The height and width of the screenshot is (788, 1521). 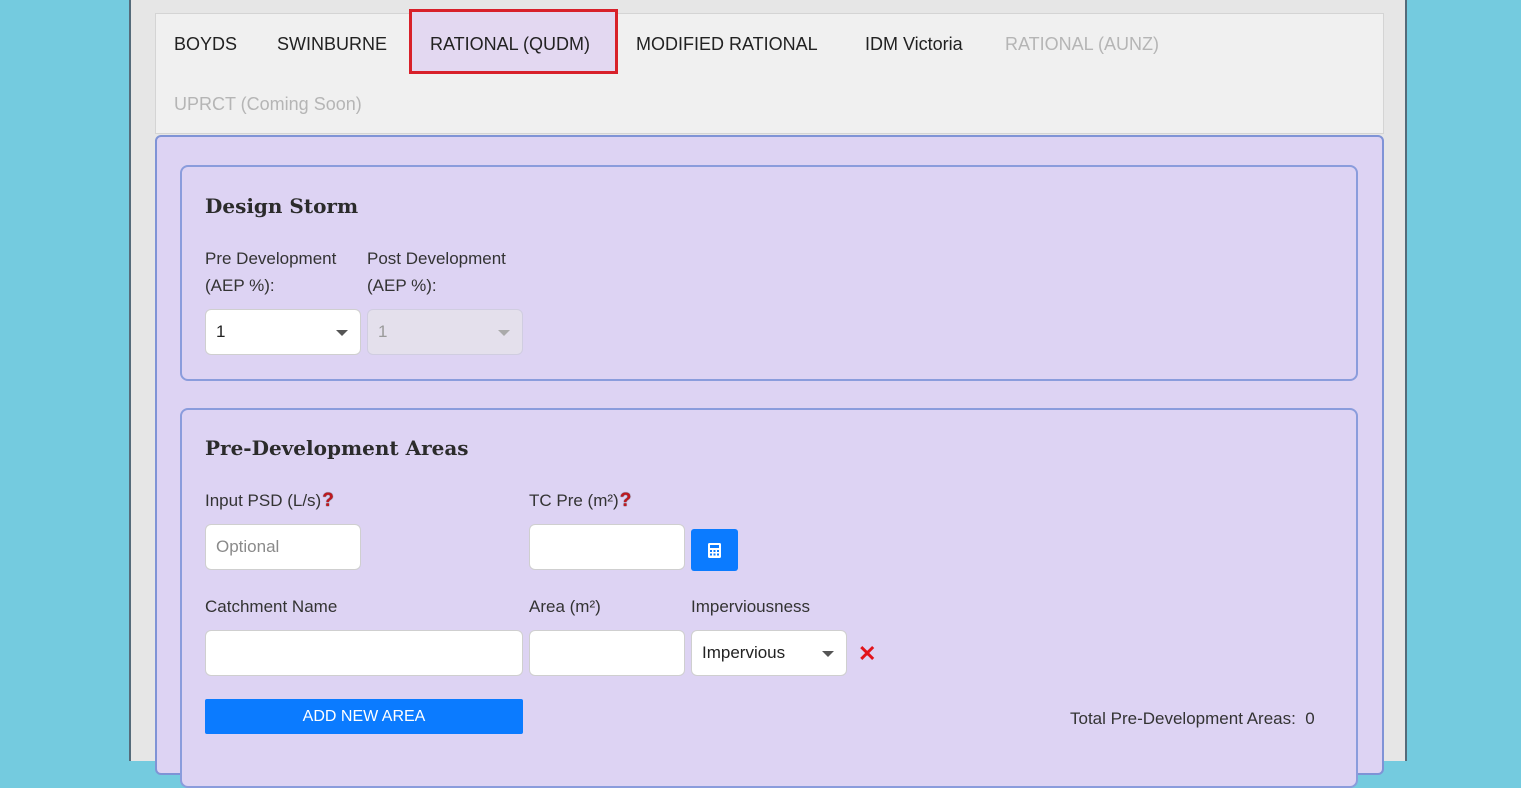 I want to click on tc-pre-field, so click(x=607, y=547).